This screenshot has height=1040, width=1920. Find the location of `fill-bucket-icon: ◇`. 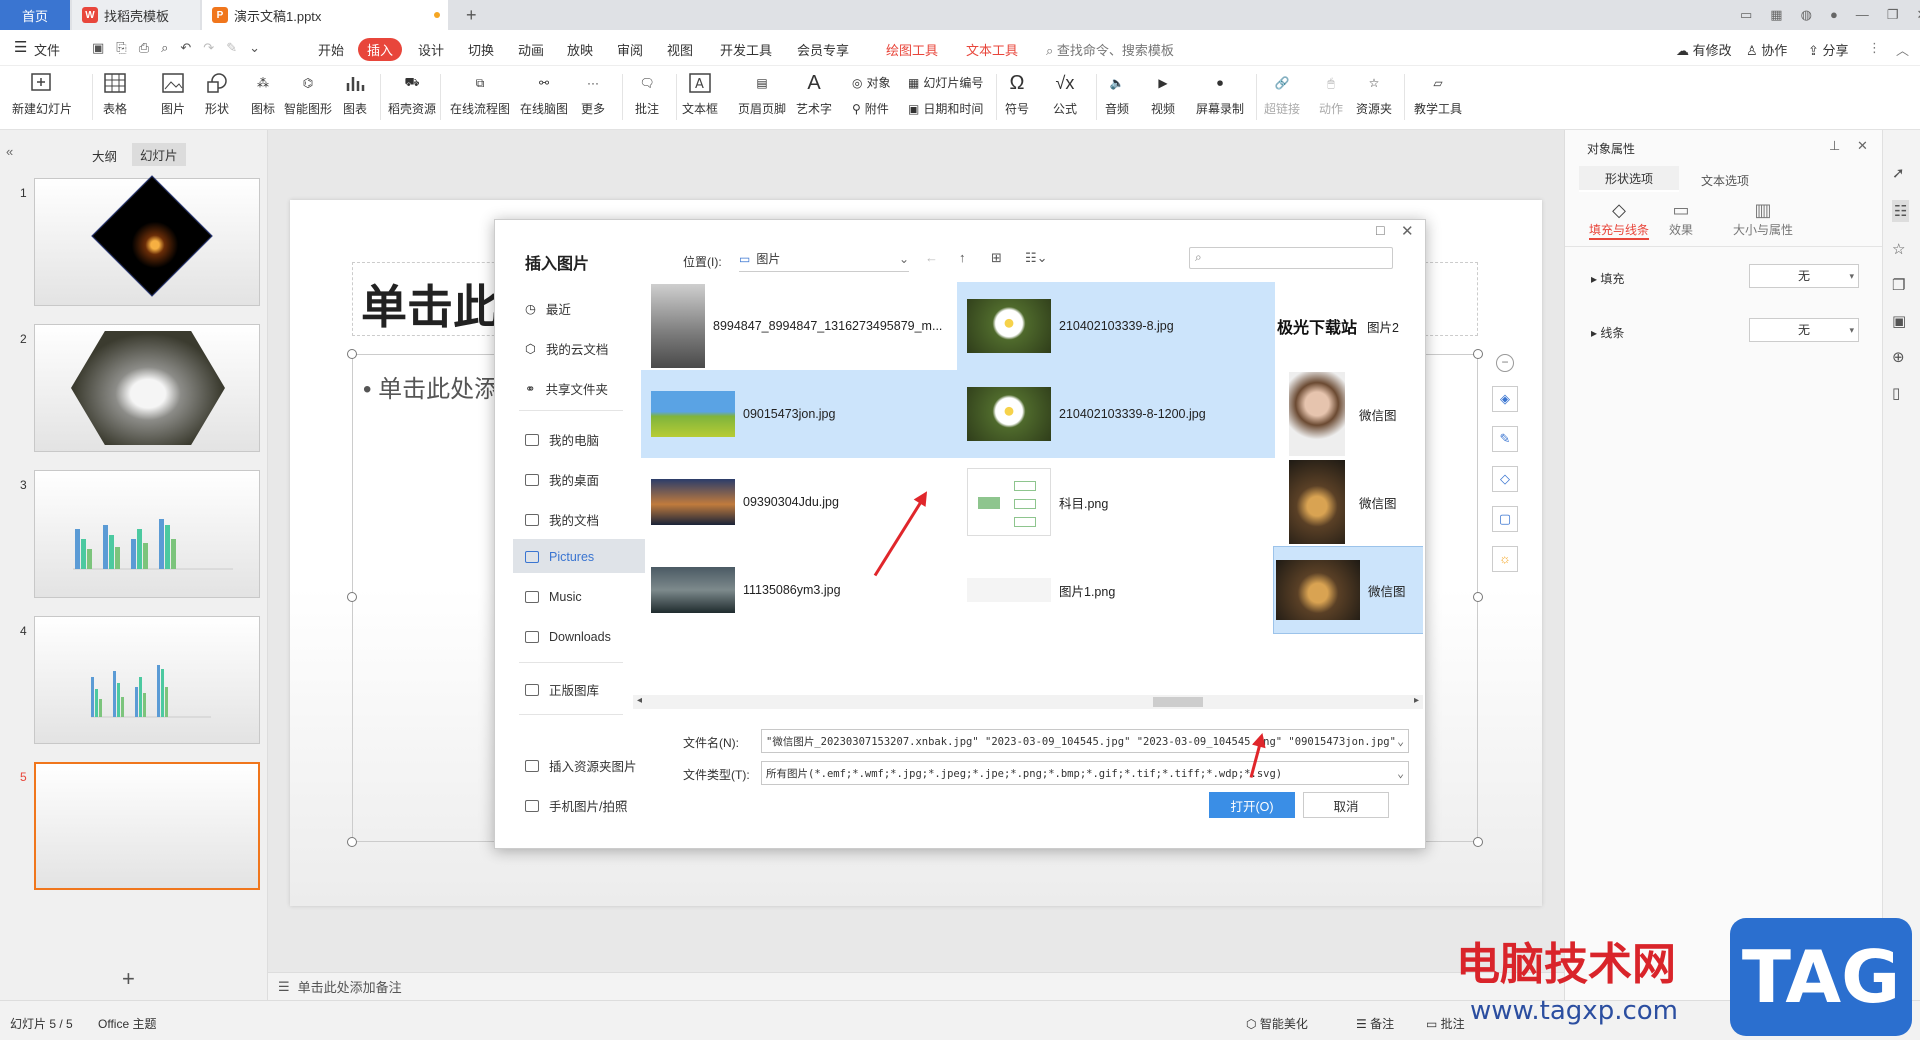

fill-bucket-icon: ◇ is located at coordinates (1505, 479).